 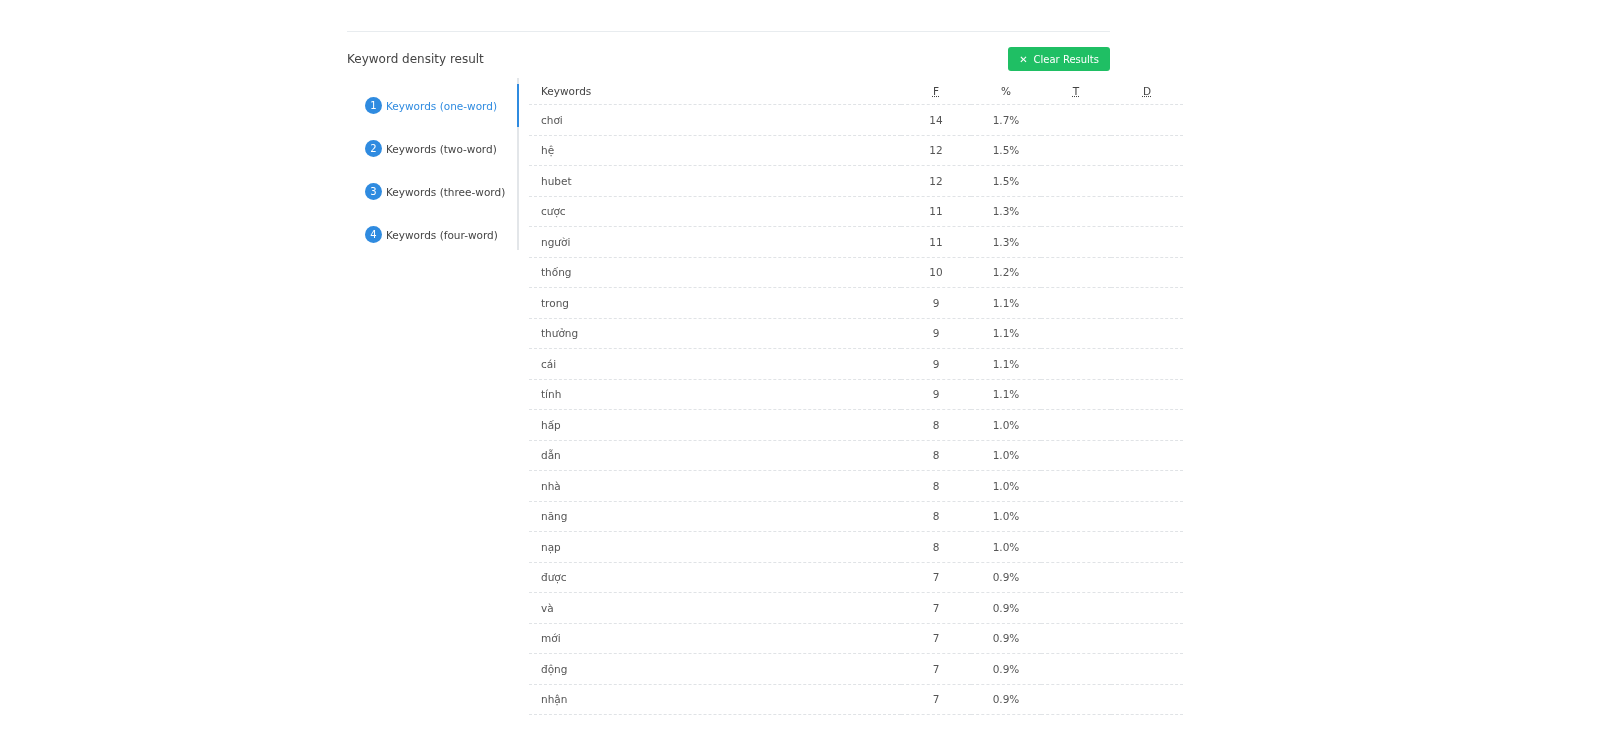 What do you see at coordinates (936, 272) in the screenshot?
I see `table-cell: 10` at bounding box center [936, 272].